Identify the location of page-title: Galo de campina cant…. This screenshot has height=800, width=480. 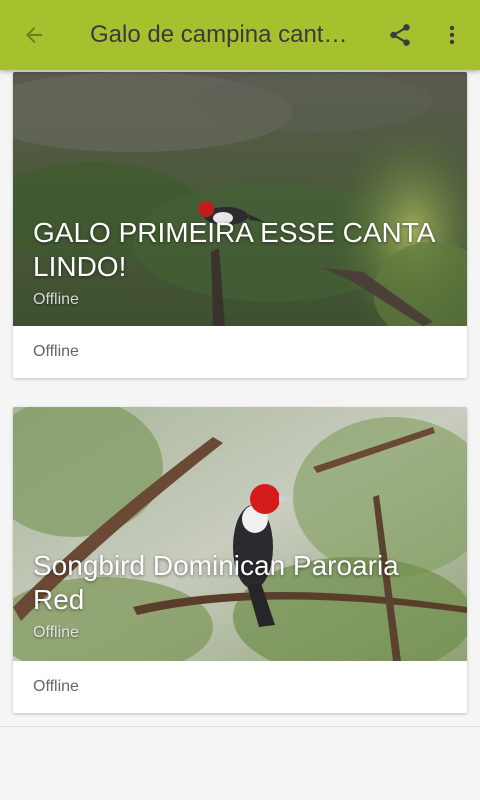
(219, 34).